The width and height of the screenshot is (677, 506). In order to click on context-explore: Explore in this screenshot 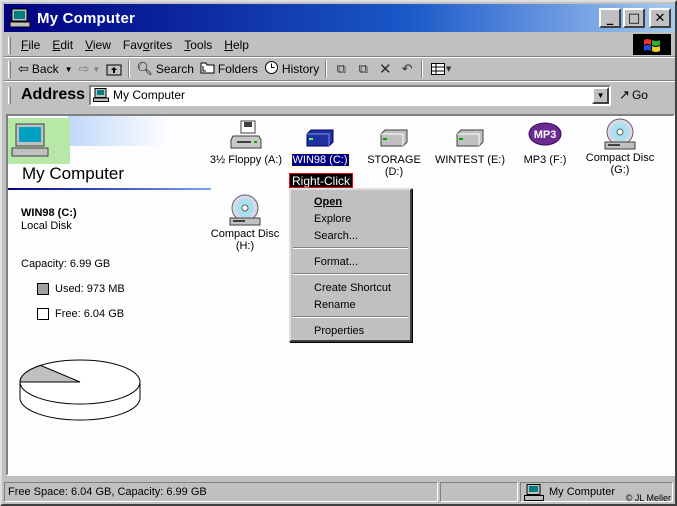, I will do `click(350, 219)`.